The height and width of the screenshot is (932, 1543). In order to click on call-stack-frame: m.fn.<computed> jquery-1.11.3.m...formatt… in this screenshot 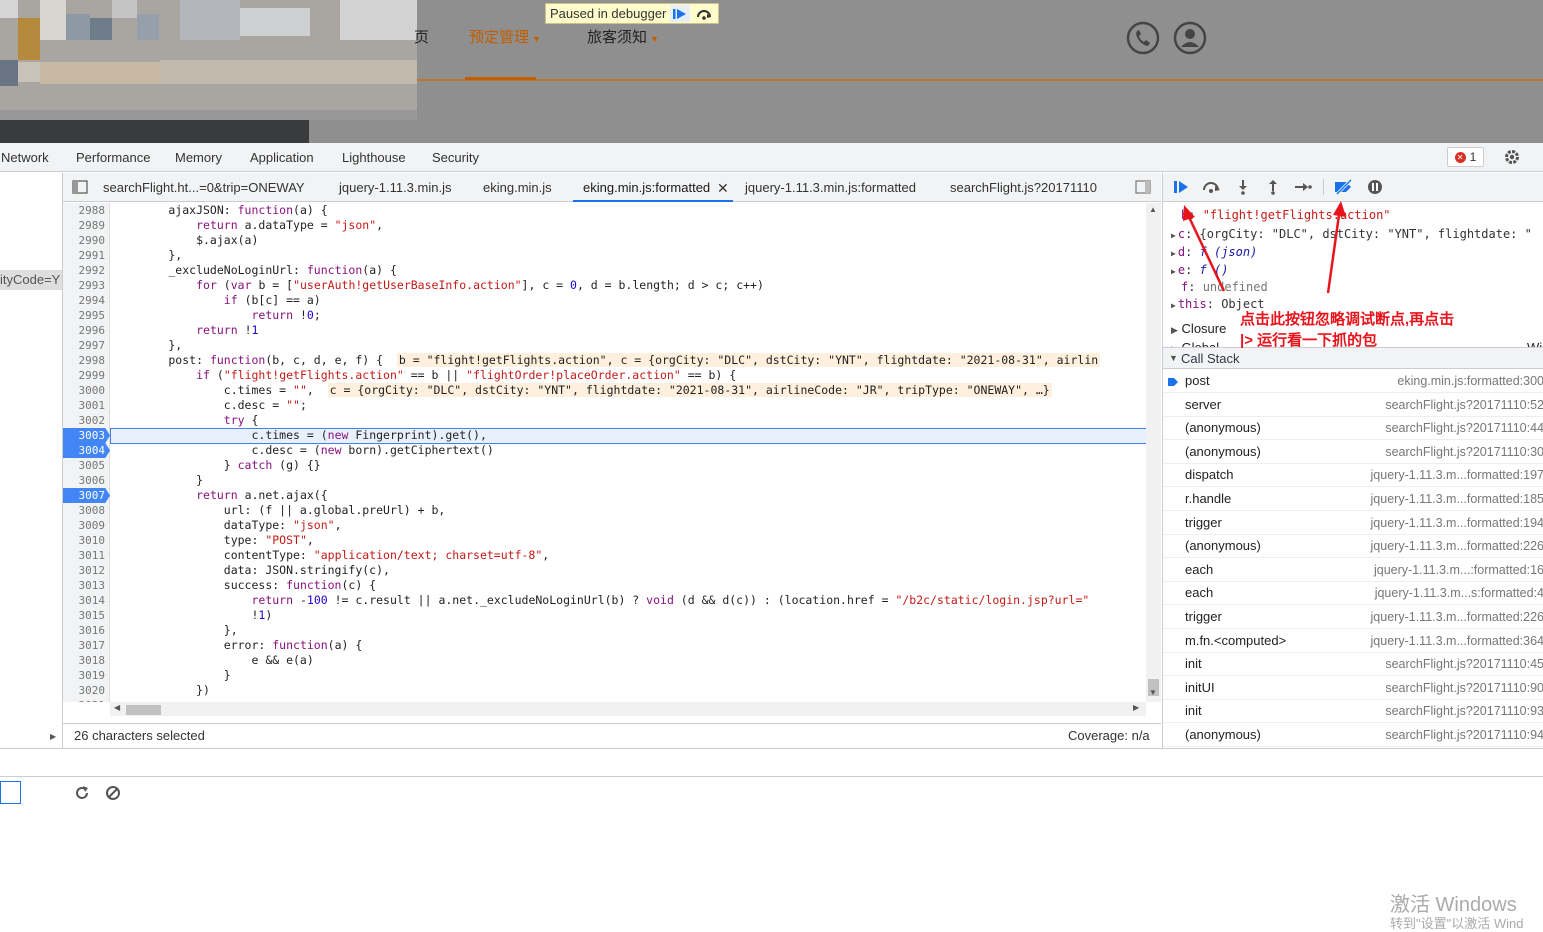, I will do `click(1353, 641)`.